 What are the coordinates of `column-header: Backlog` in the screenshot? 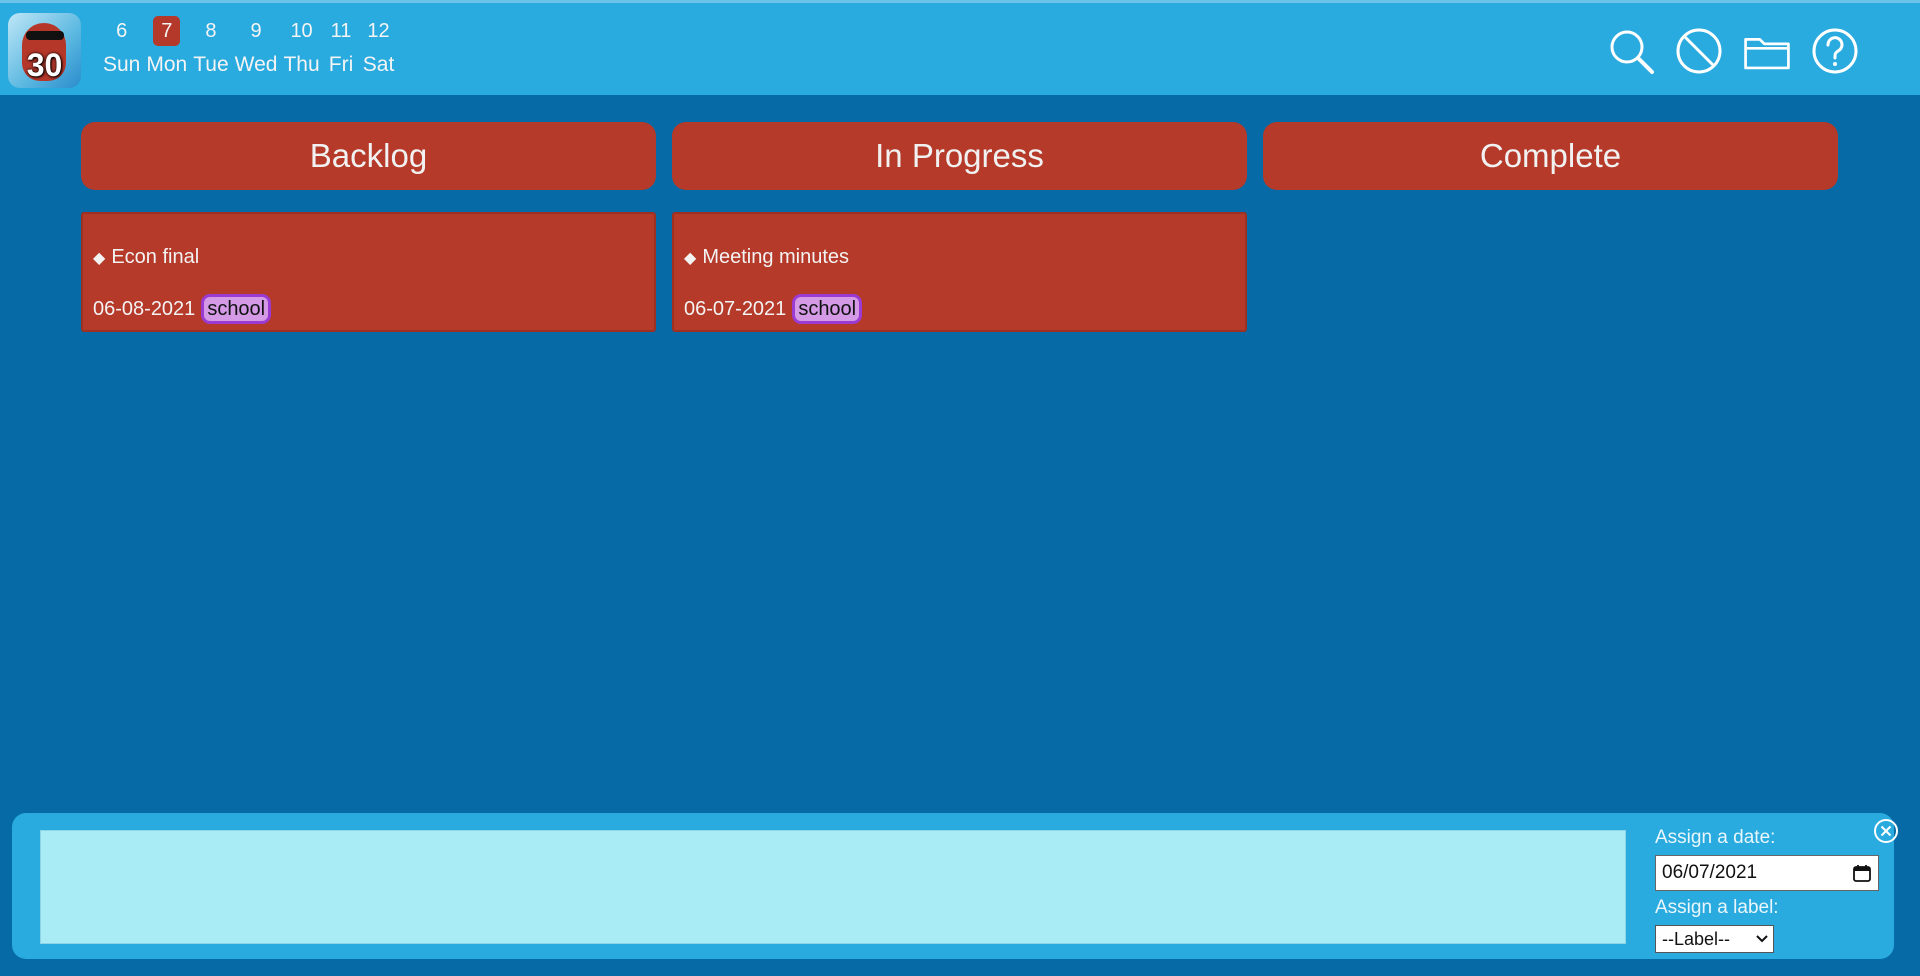 It's located at (368, 156).